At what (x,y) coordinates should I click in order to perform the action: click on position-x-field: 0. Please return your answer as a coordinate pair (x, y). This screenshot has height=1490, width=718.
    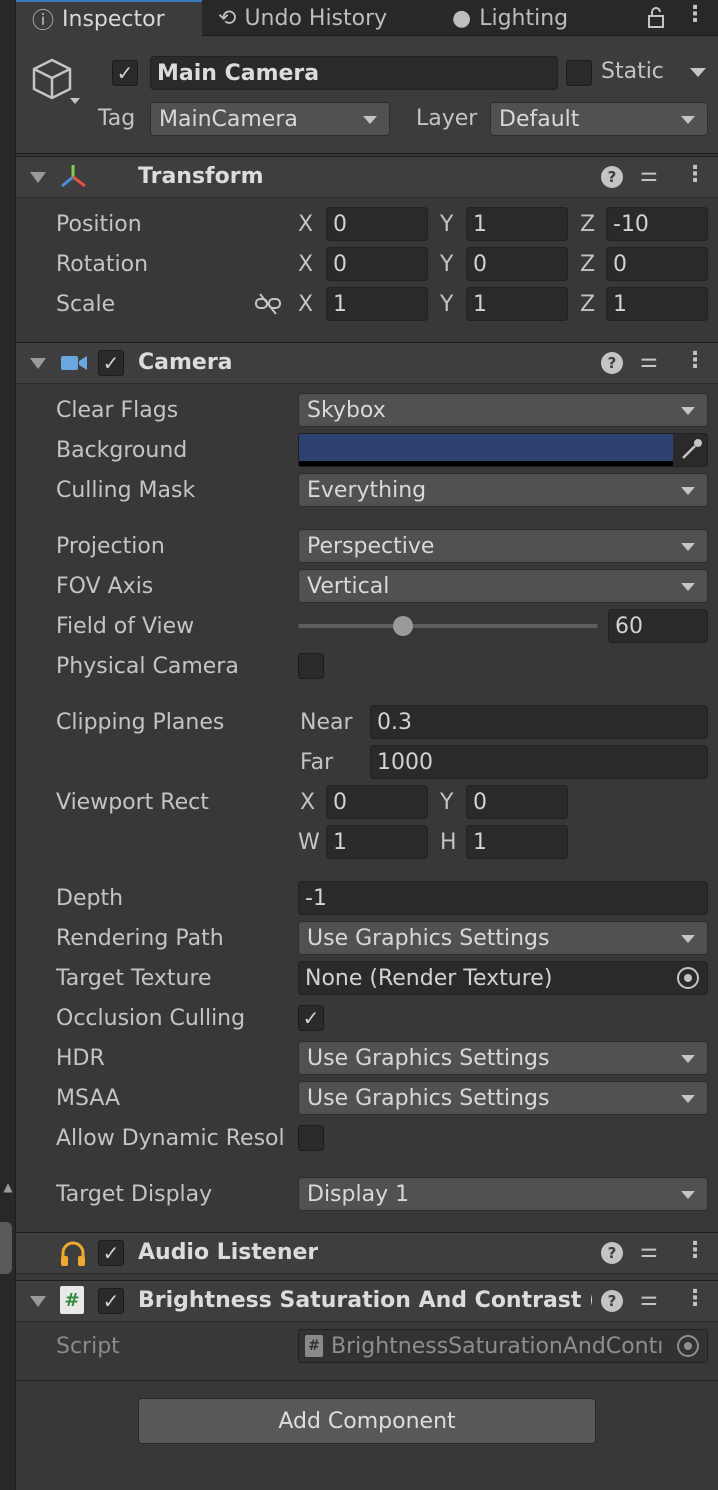
    Looking at the image, I should click on (377, 224).